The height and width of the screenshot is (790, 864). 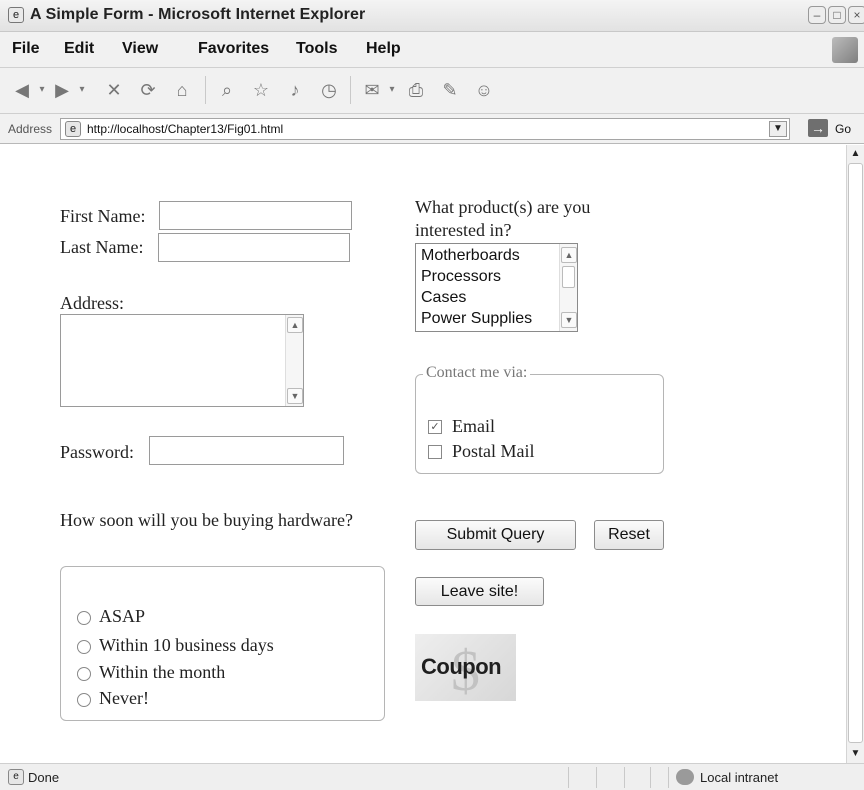 I want to click on last-name-field, so click(x=254, y=247).